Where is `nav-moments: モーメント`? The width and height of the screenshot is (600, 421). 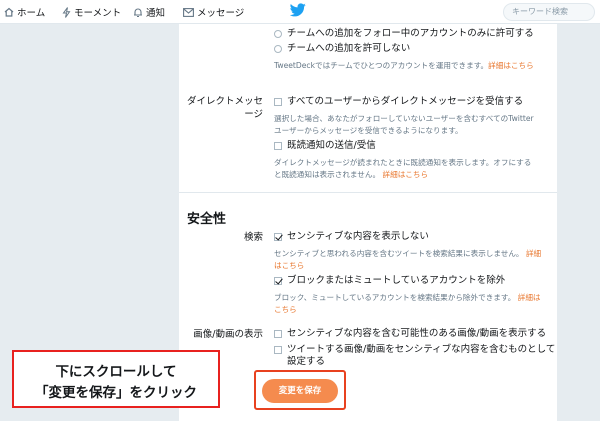 nav-moments: モーメント is located at coordinates (91, 12).